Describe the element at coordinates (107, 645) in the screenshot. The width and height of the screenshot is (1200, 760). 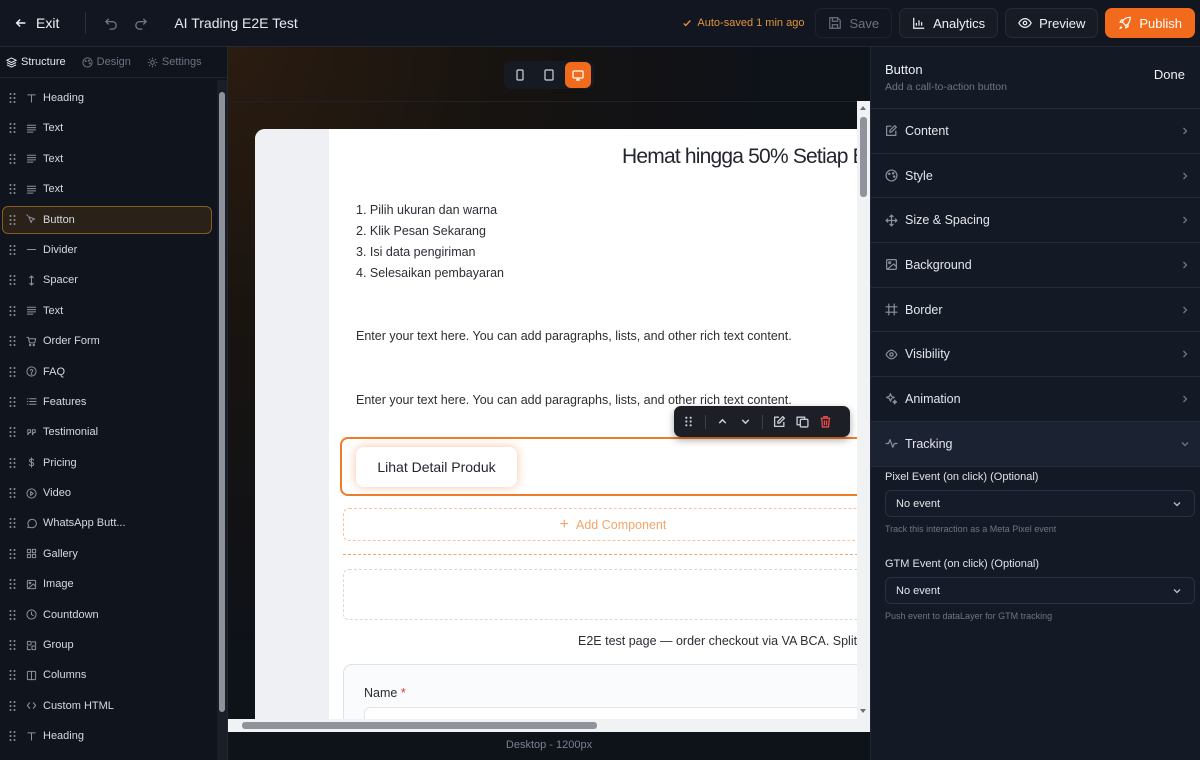
I see `structure-item-group: Group` at that location.